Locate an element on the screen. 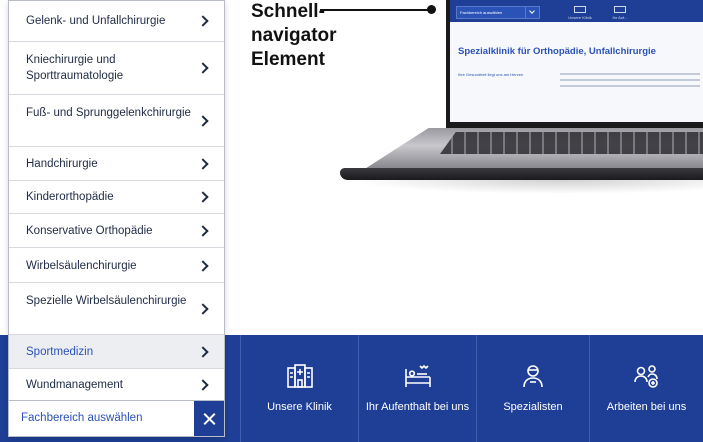  quicknav-item-wirbelsaeulenchirurgie: Wirbelsäulenchirurgie is located at coordinates (116, 265).